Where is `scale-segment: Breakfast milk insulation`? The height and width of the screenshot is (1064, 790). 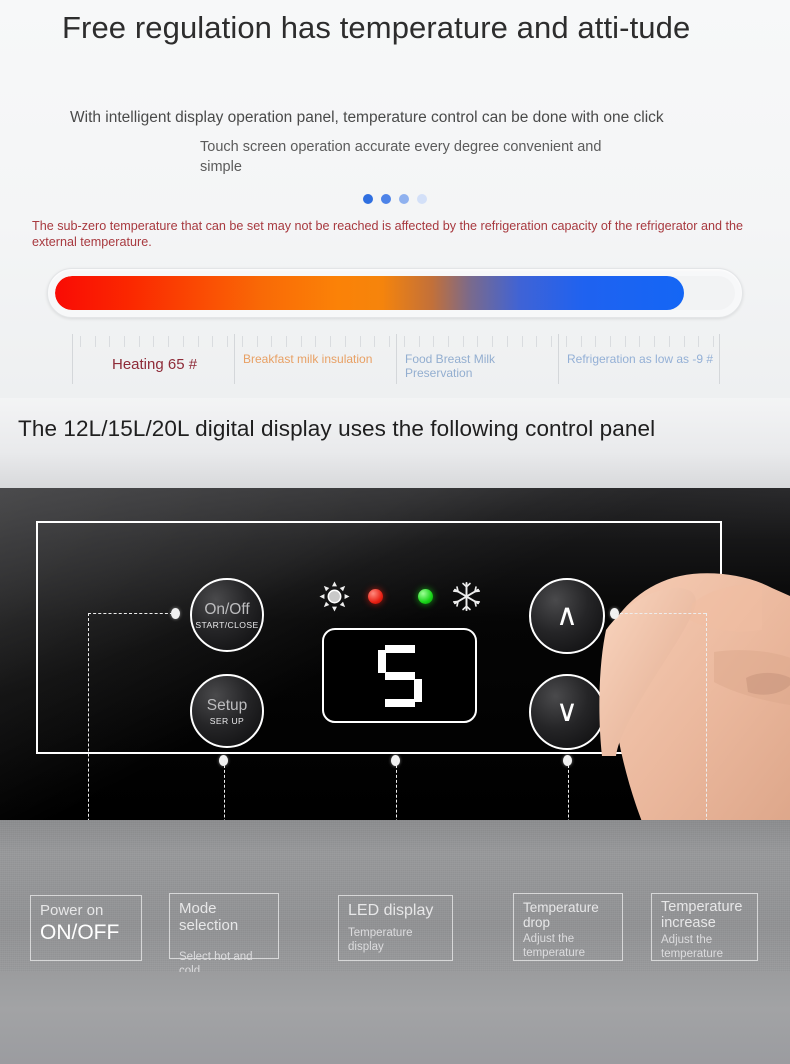
scale-segment: Breakfast milk insulation is located at coordinates (315, 361).